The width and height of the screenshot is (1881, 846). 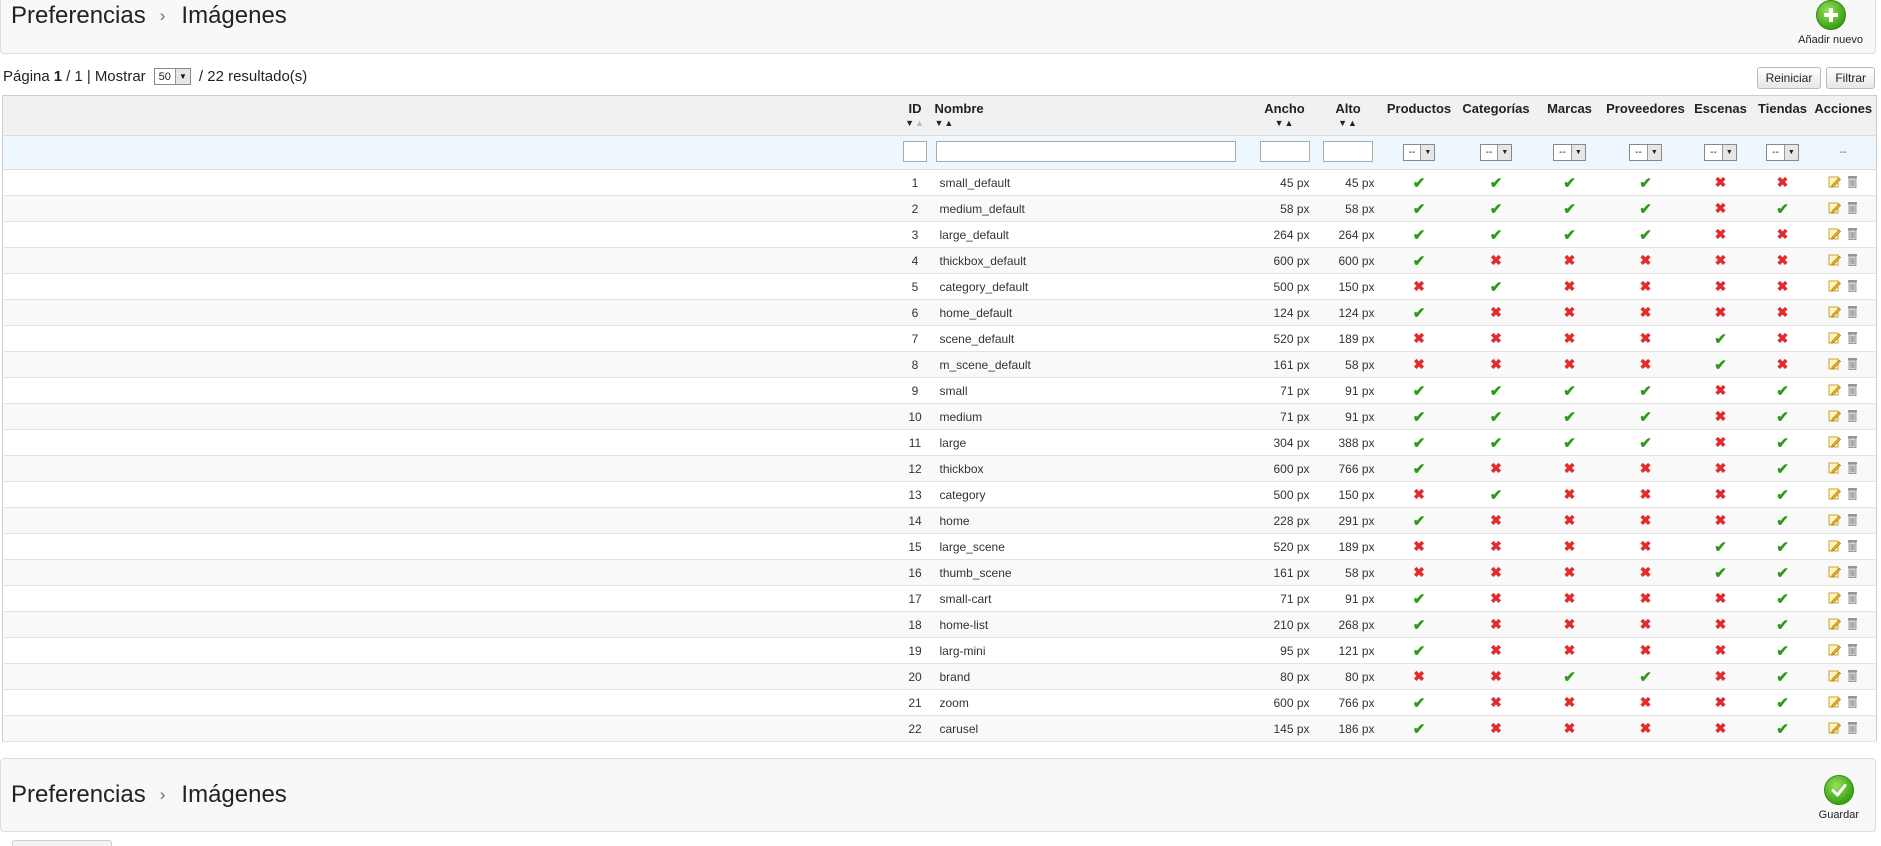 What do you see at coordinates (939, 702) in the screenshot?
I see `table-row: 21 zoom 600 px 766 px ✔ ✖ ✖ ✖ ✖ ✔` at bounding box center [939, 702].